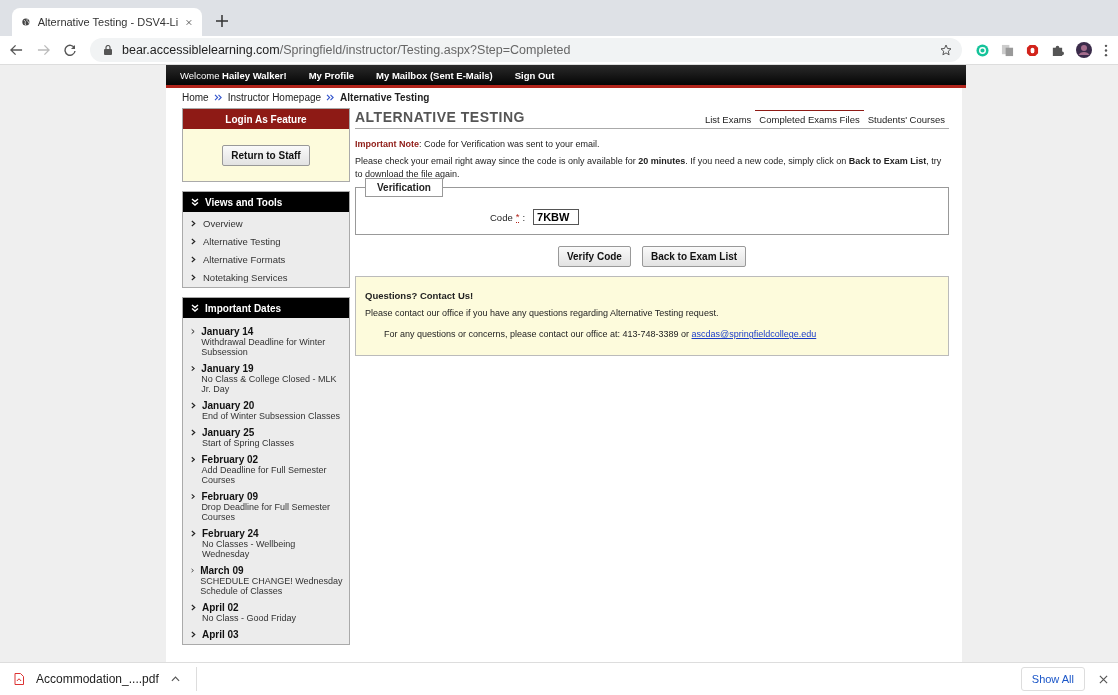 The image size is (1118, 695). What do you see at coordinates (70, 50) in the screenshot?
I see `reload-icon` at bounding box center [70, 50].